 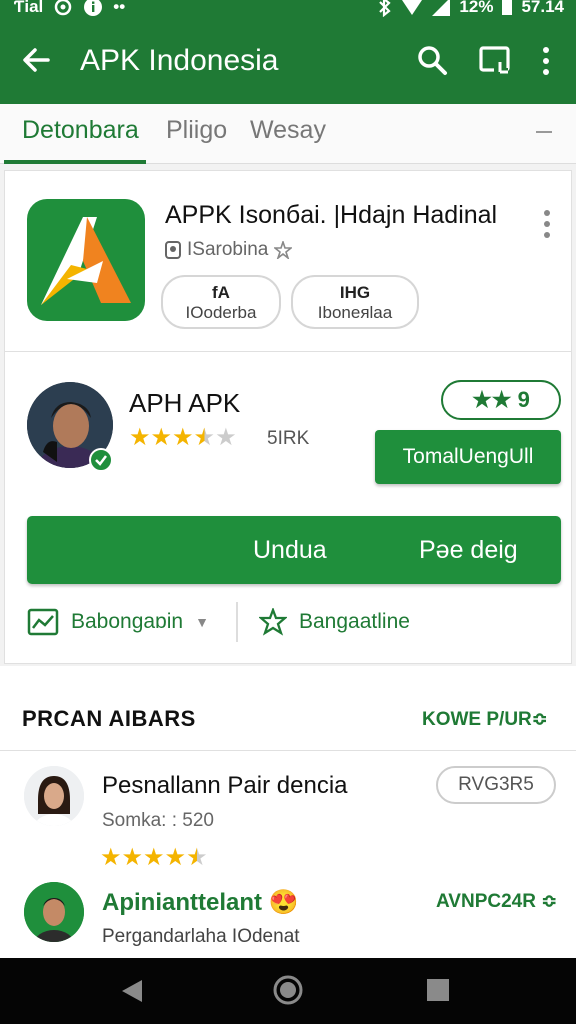 I want to click on app-info-chip: fA IOoderba, so click(x=221, y=302).